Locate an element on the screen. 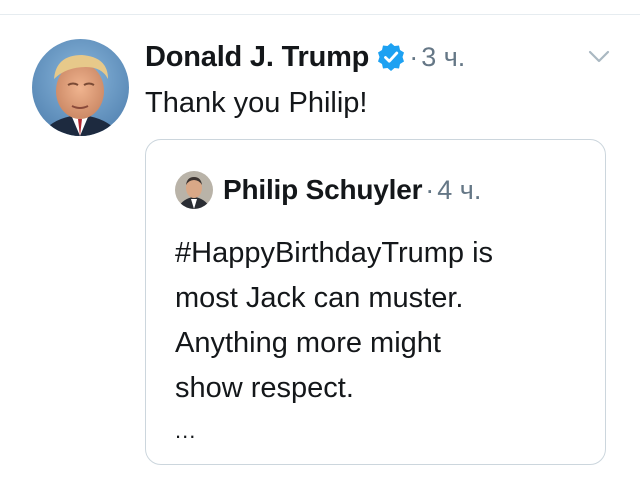  tweet-header: Donald J. Trump · 3 ч. is located at coordinates (305, 57).